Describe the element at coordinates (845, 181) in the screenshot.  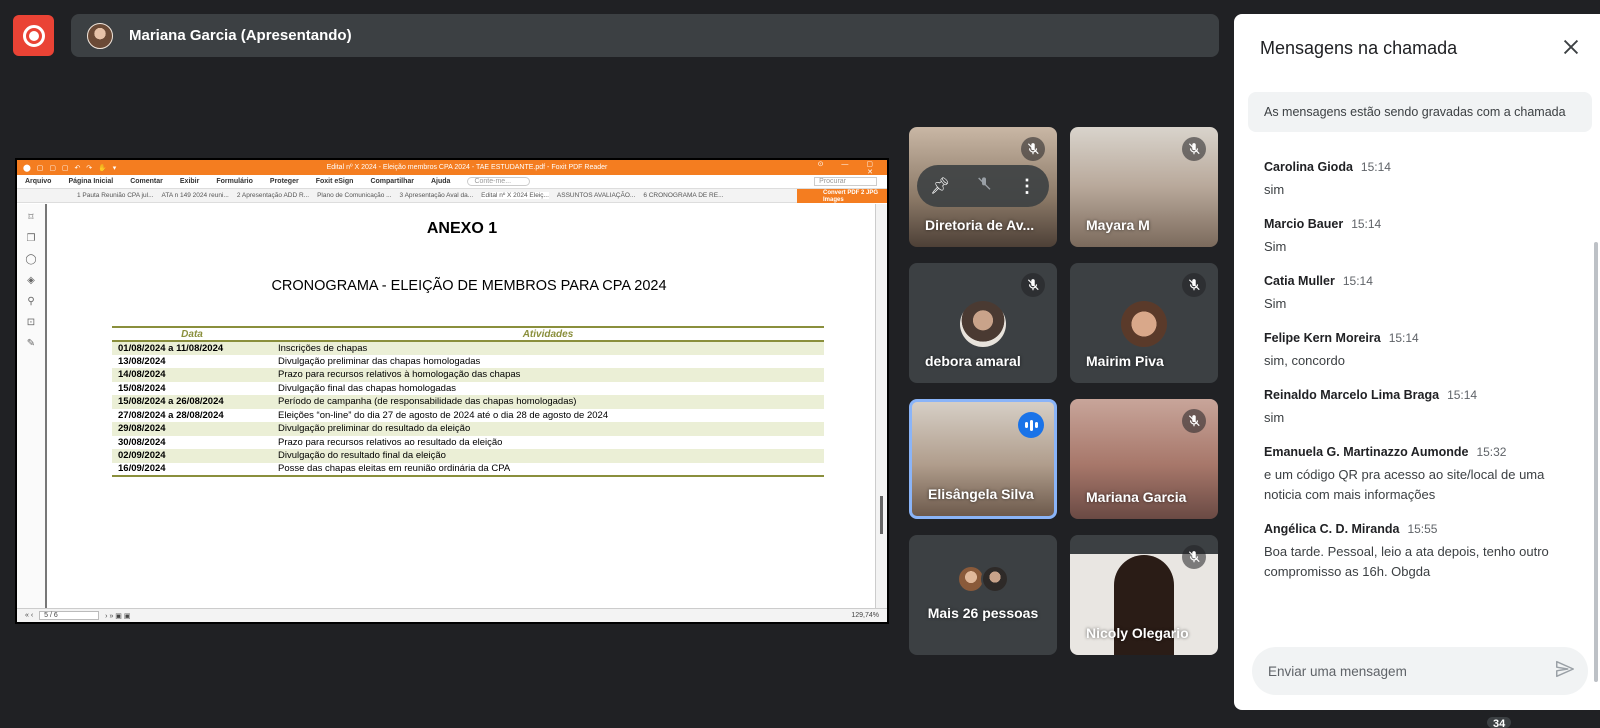
I see `find-field: Procurar` at that location.